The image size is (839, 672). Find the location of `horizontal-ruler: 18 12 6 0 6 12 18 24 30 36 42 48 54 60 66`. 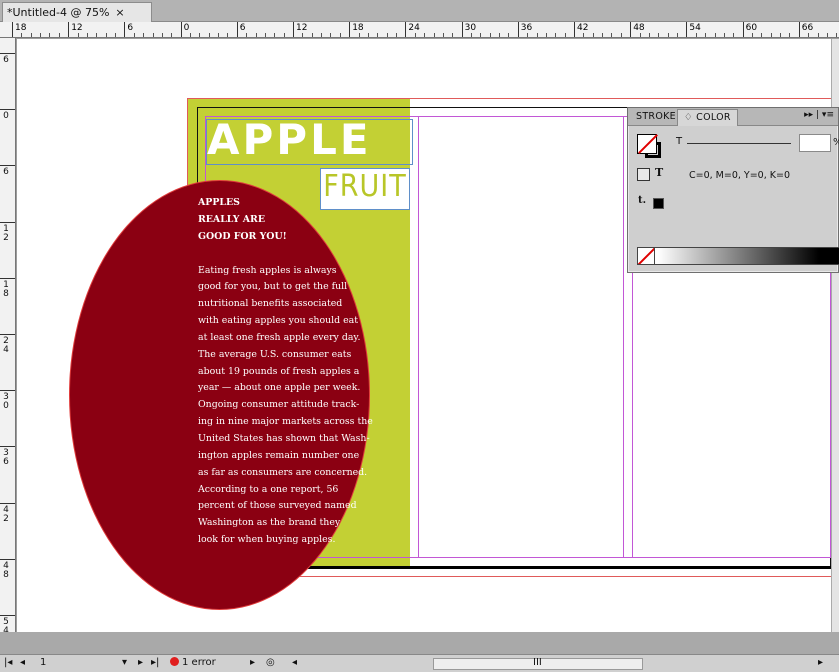

horizontal-ruler: 18 12 6 0 6 12 18 24 30 36 42 48 54 60 66 is located at coordinates (419, 30).